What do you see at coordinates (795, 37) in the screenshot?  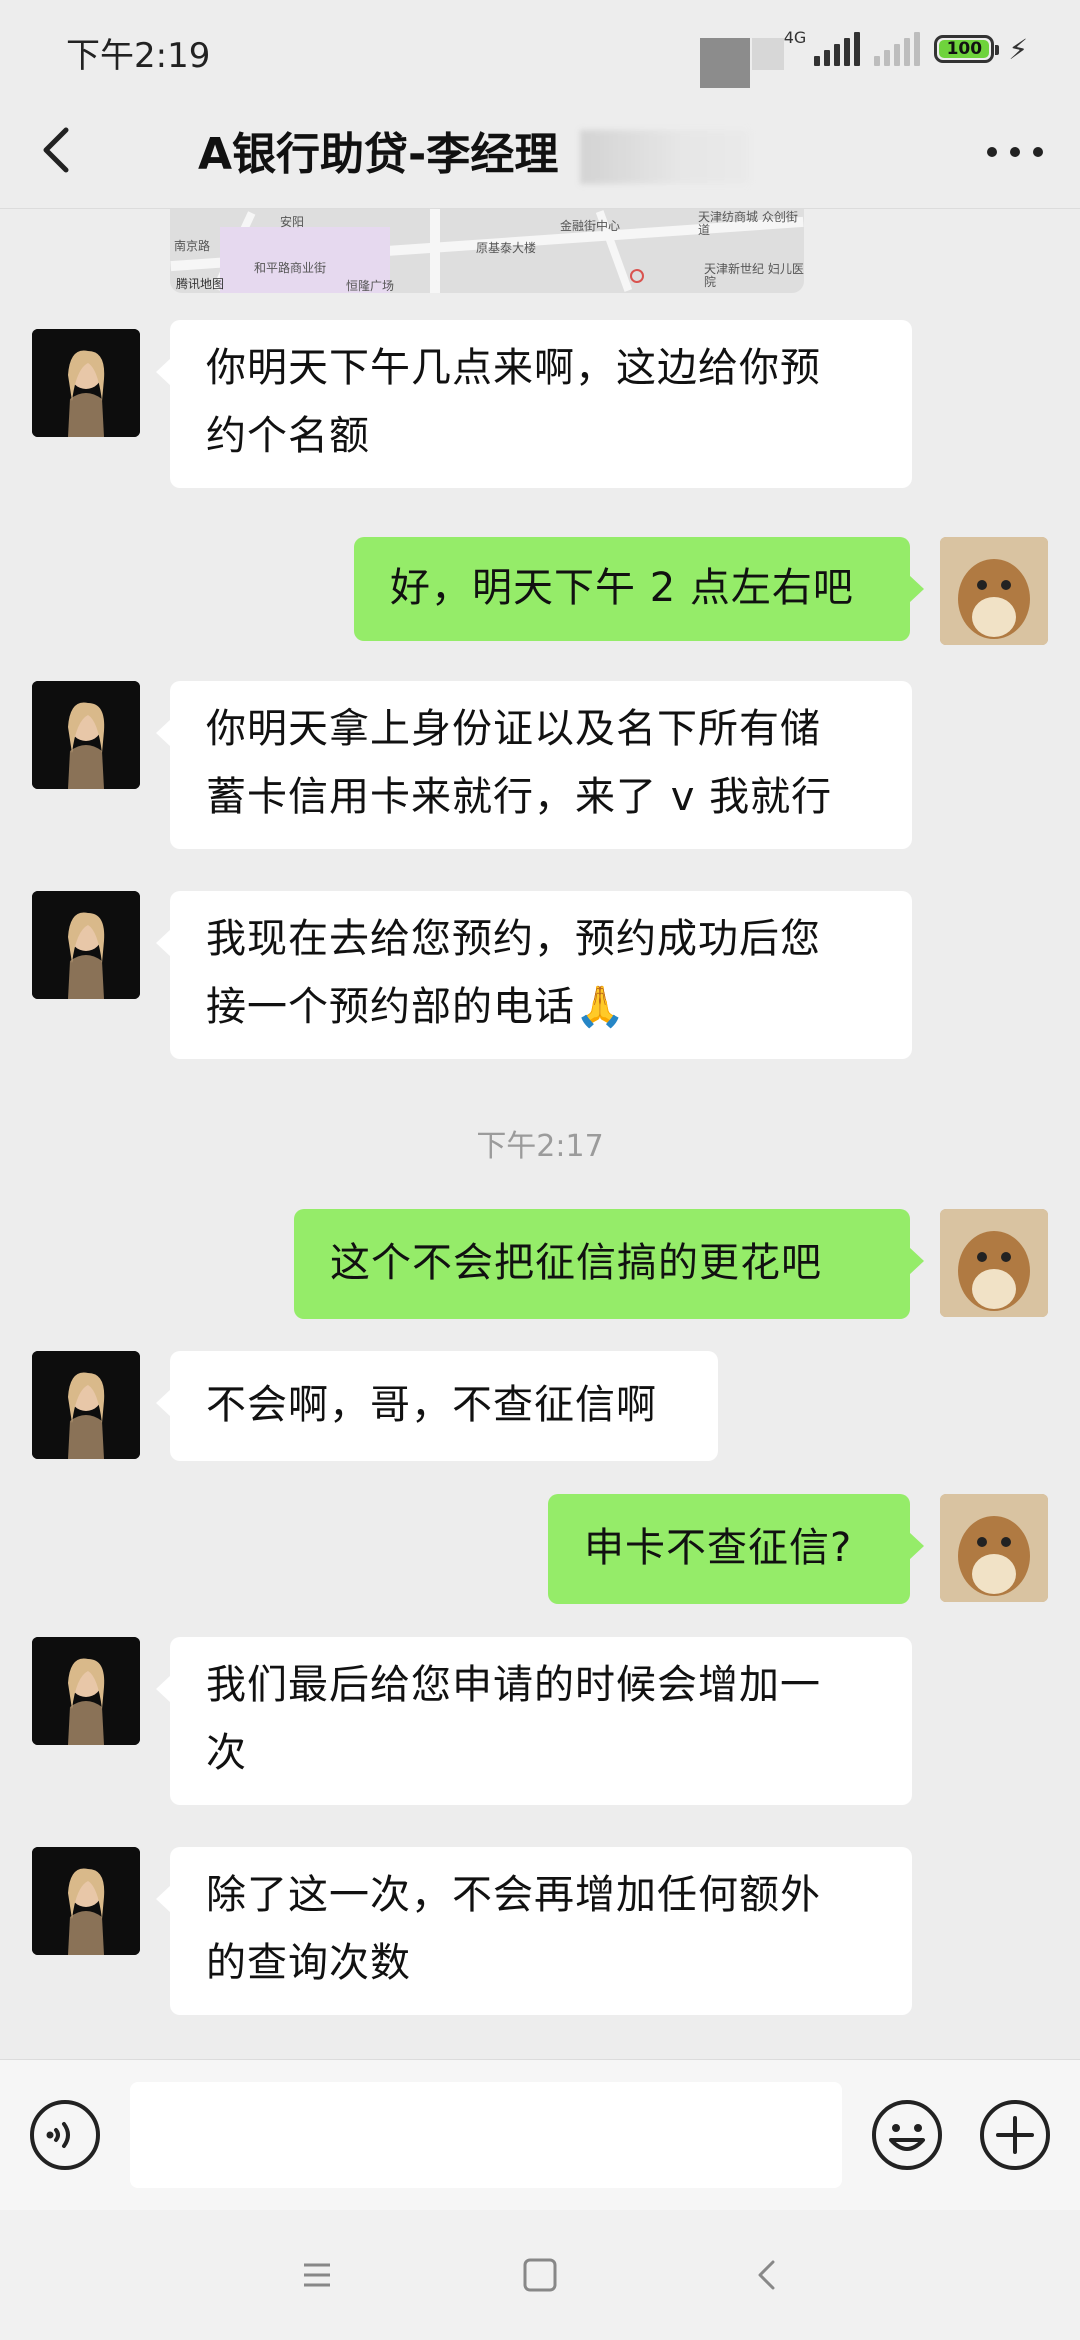 I see `network-type: 4G` at bounding box center [795, 37].